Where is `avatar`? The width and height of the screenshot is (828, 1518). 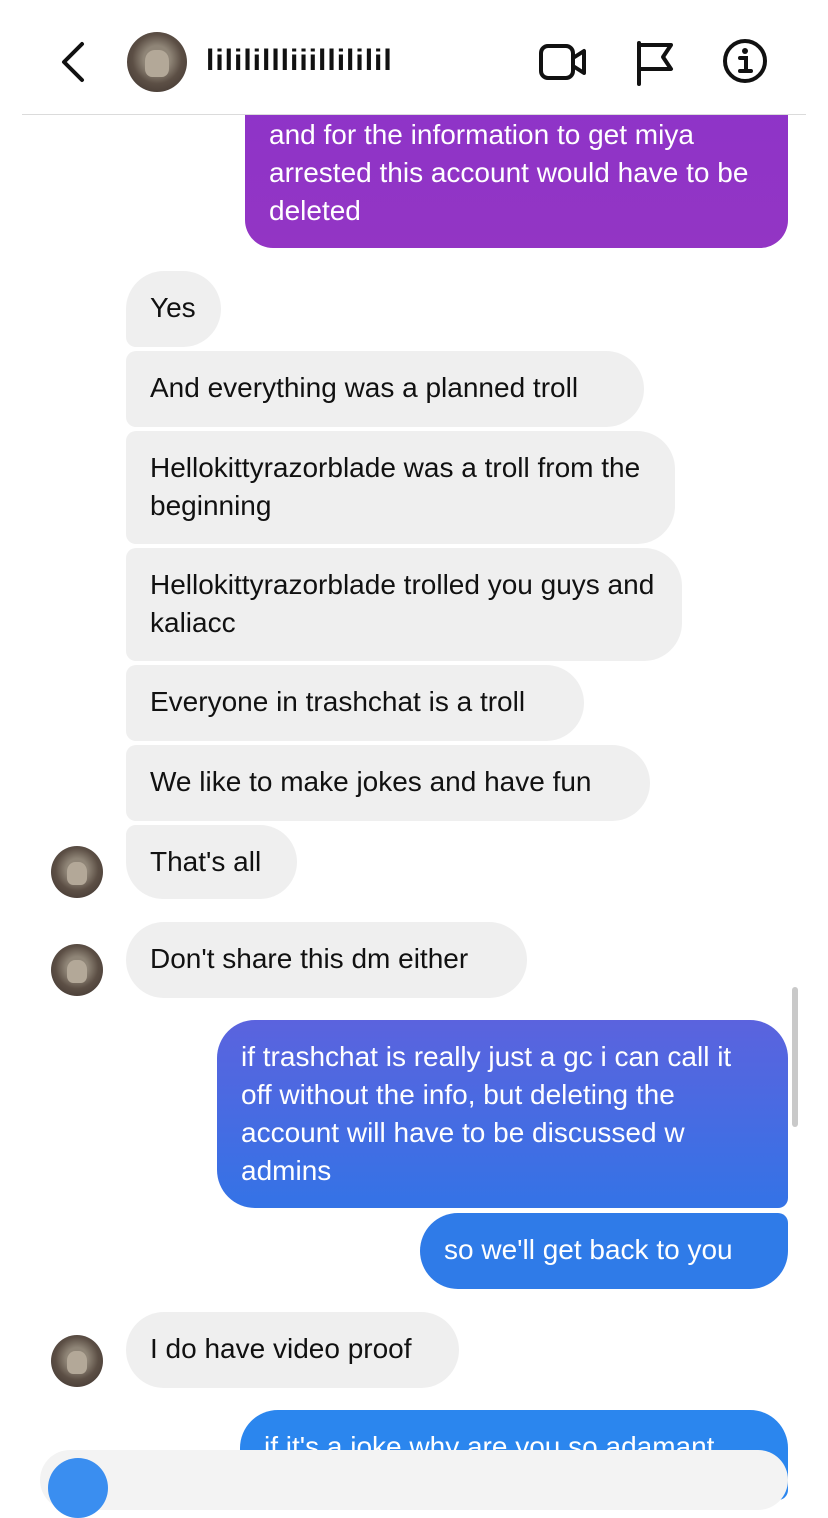
avatar is located at coordinates (157, 62).